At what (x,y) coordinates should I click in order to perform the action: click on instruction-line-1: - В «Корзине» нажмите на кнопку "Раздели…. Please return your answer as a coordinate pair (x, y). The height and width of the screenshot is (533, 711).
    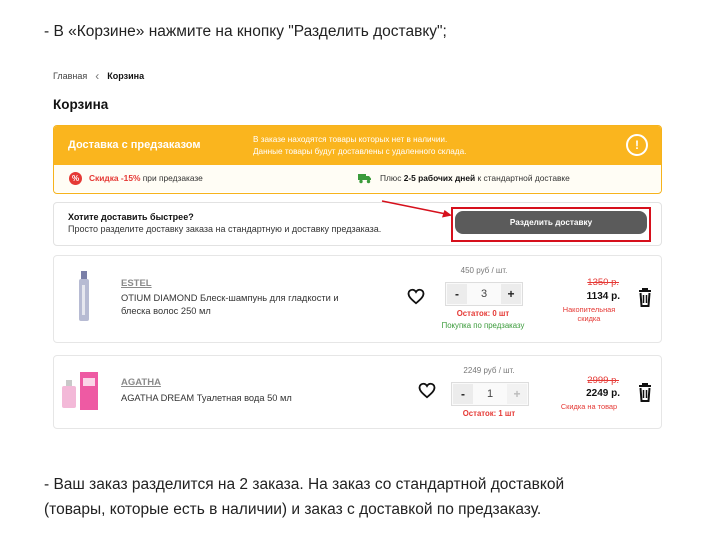
    Looking at the image, I should click on (245, 31).